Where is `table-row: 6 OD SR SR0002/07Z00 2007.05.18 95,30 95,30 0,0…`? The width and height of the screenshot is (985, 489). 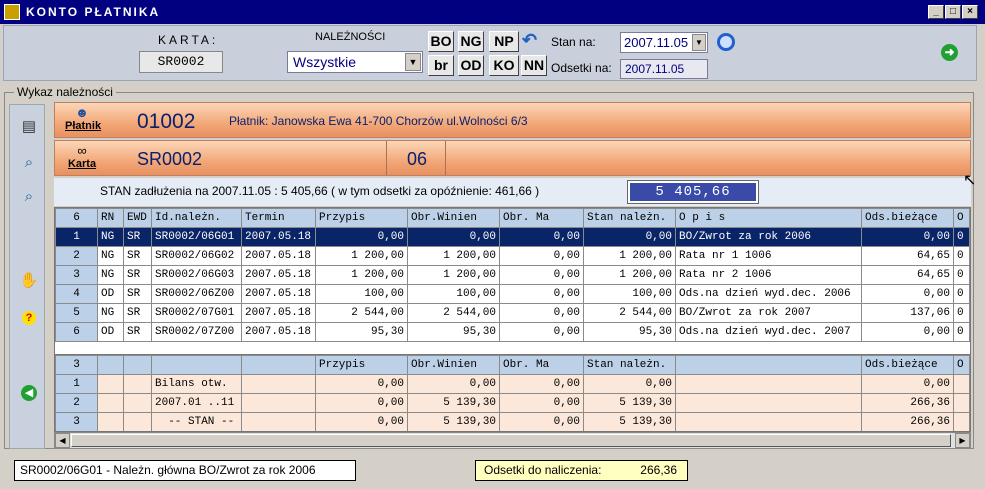 table-row: 6 OD SR SR0002/07Z00 2007.05.18 95,30 95,30 0,0… is located at coordinates (512, 332).